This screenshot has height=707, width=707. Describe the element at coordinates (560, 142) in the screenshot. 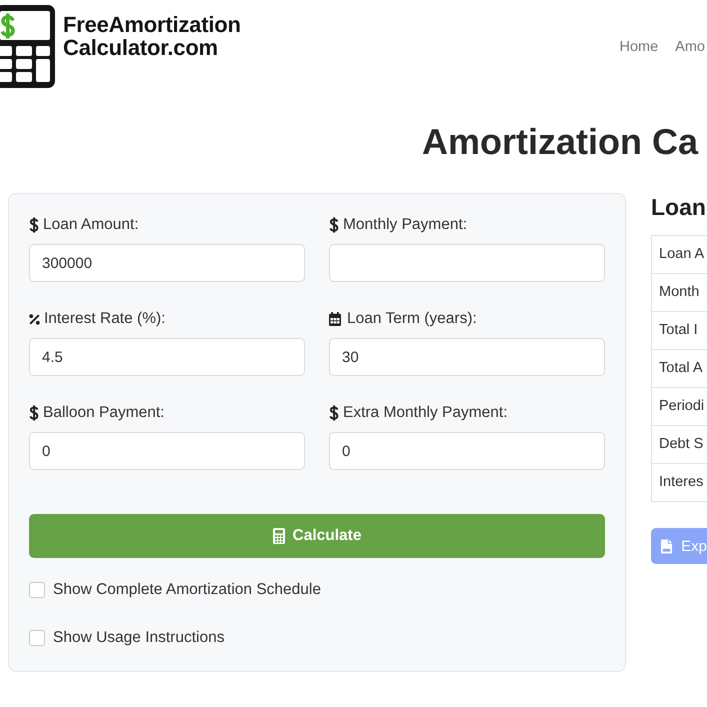

I see `page-title: Amortization Ca` at that location.